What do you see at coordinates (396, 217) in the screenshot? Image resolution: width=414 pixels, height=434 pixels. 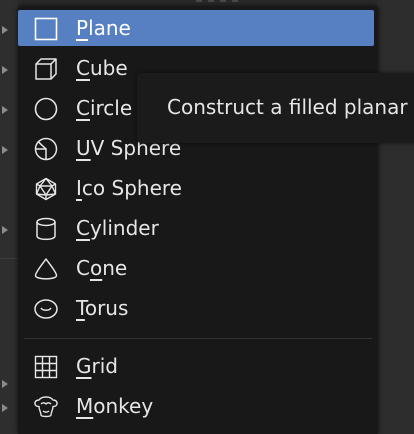 I see `underlying-panel-right` at bounding box center [396, 217].